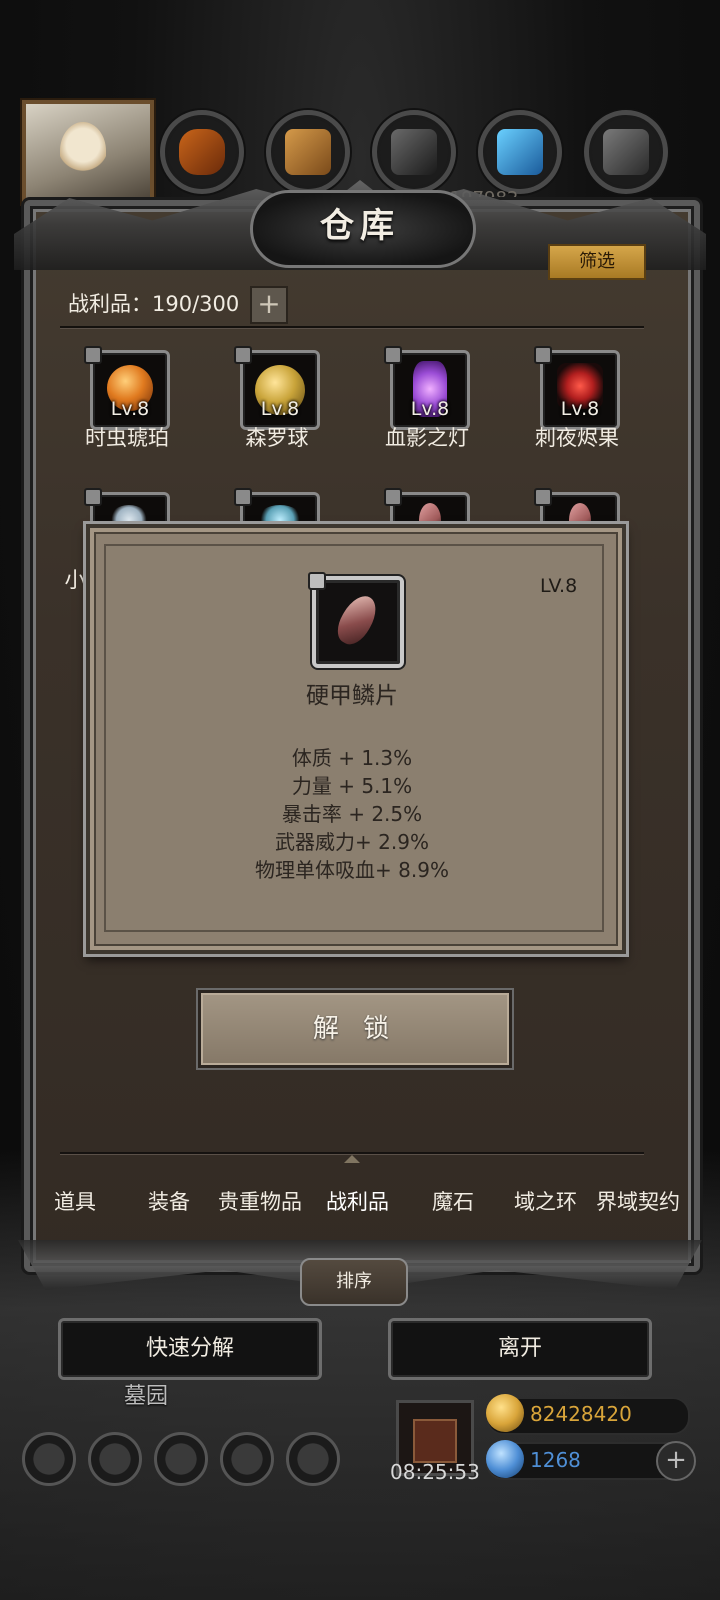 Image resolution: width=720 pixels, height=1600 pixels. What do you see at coordinates (626, 152) in the screenshot?
I see `resource-stone-icon` at bounding box center [626, 152].